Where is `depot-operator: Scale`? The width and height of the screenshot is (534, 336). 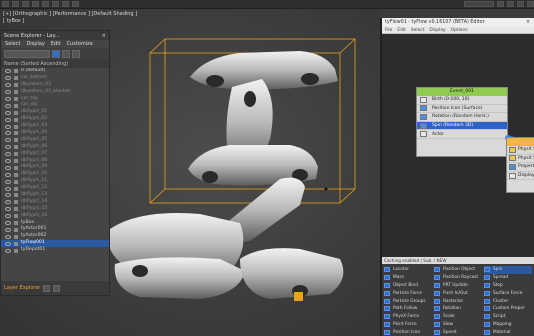
depot-operator: Scale is located at coordinates (459, 317).